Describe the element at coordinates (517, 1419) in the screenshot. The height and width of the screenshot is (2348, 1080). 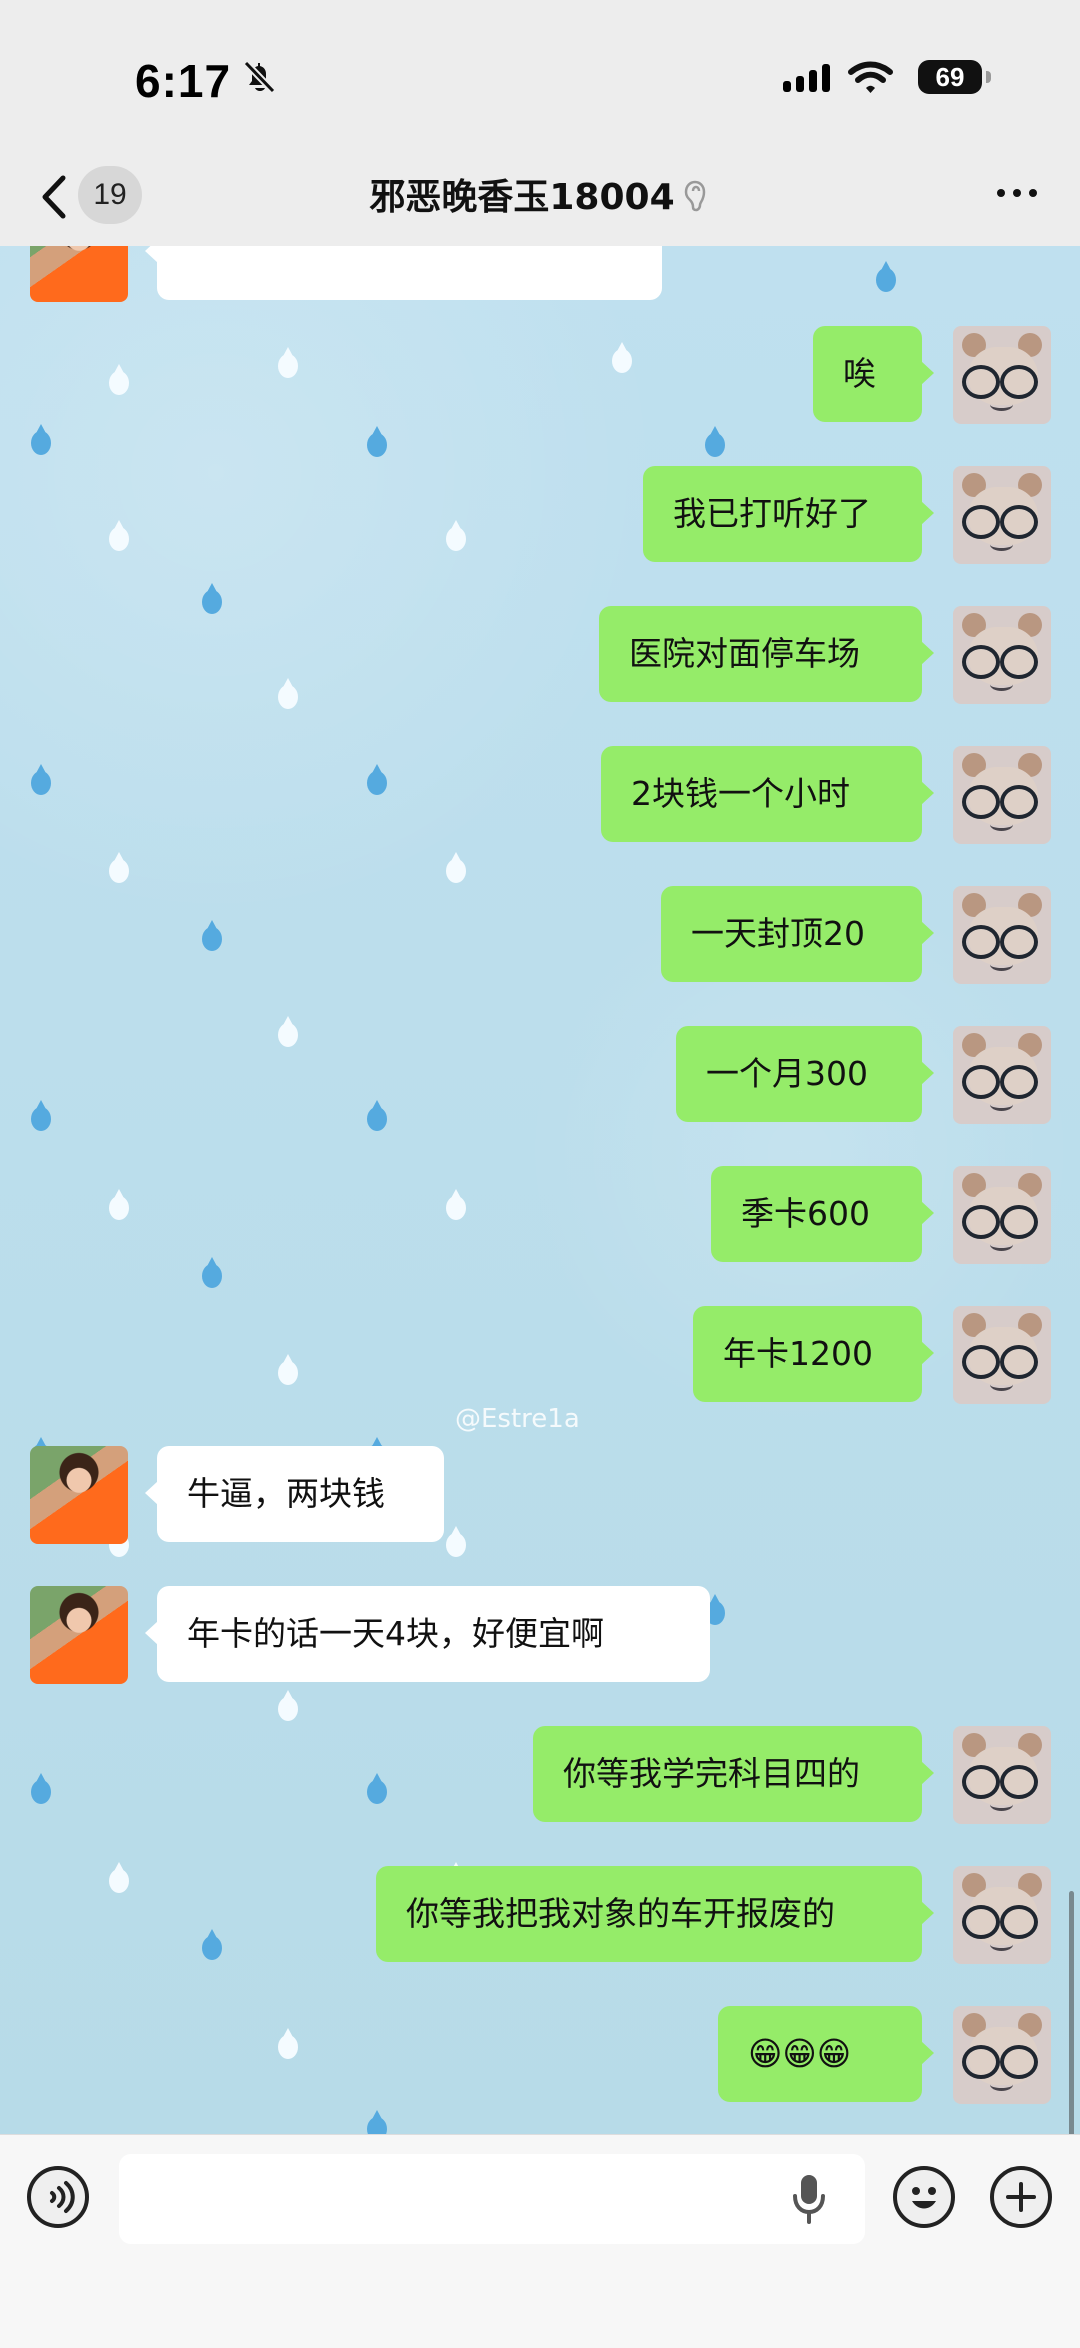
I see `watermark-text: @Estre1a` at that location.